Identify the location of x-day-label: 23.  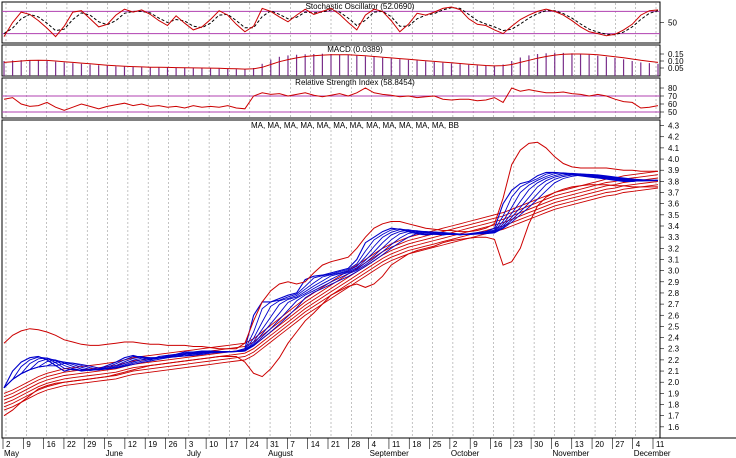
(518, 444).